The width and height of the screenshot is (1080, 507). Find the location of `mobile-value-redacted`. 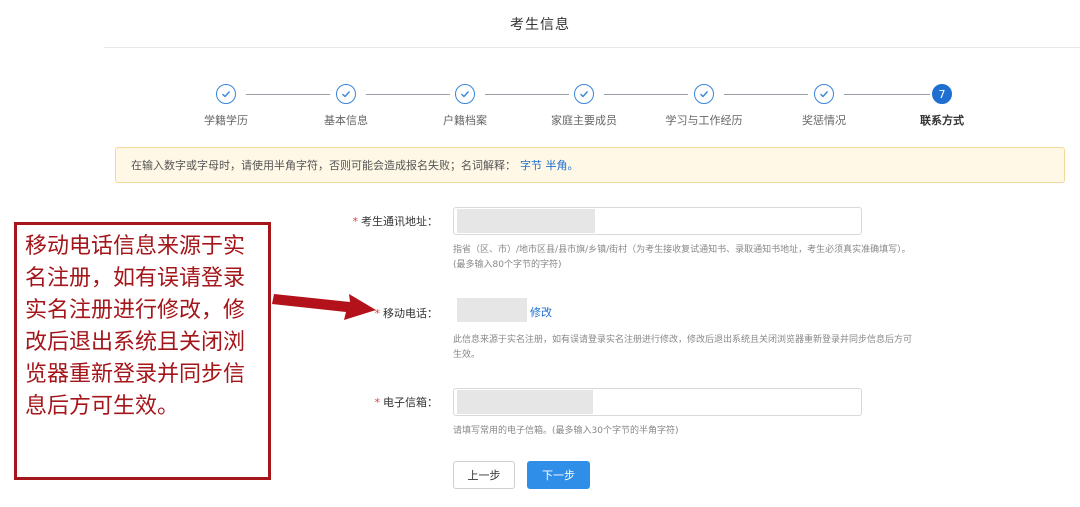

mobile-value-redacted is located at coordinates (492, 310).